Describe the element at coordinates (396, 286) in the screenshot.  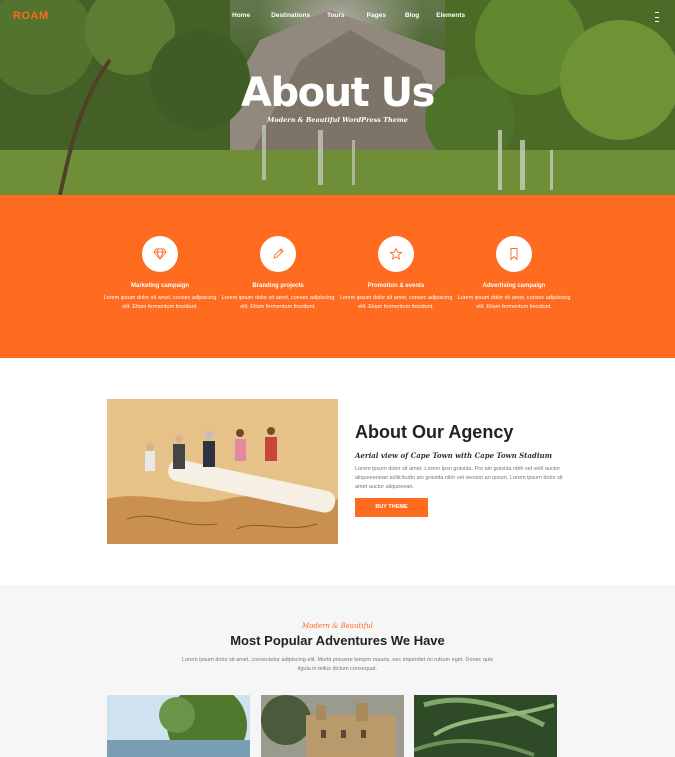
I see `feature-title: Promotion & events` at that location.